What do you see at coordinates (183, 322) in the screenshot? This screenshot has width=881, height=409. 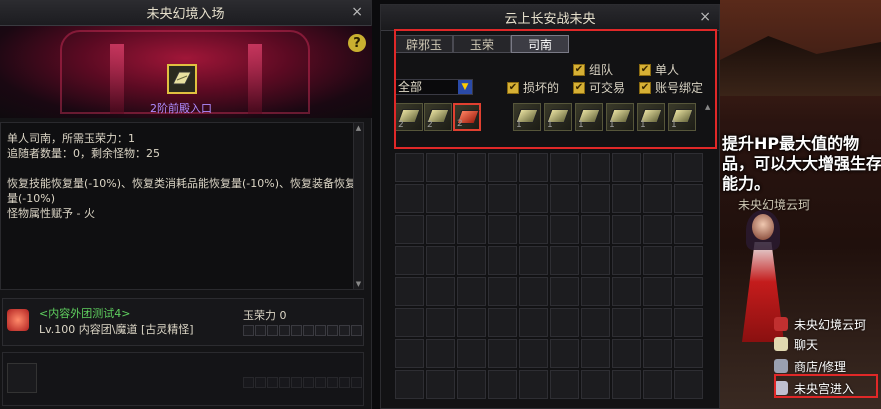 I see `party-member-row: <内容外团测试4> Lv.100 内容团\魔道 [古灵精怪] 玉荣力 0` at bounding box center [183, 322].